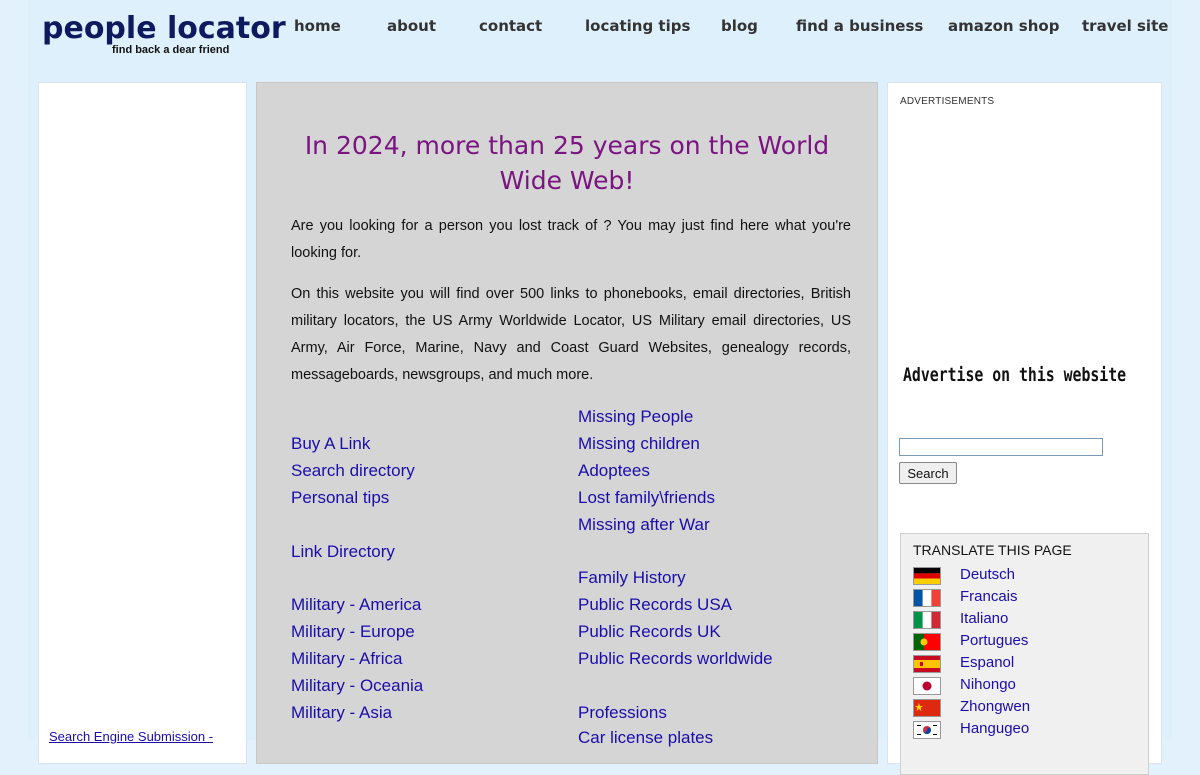  I want to click on link-missing-people: Missing People, so click(635, 417).